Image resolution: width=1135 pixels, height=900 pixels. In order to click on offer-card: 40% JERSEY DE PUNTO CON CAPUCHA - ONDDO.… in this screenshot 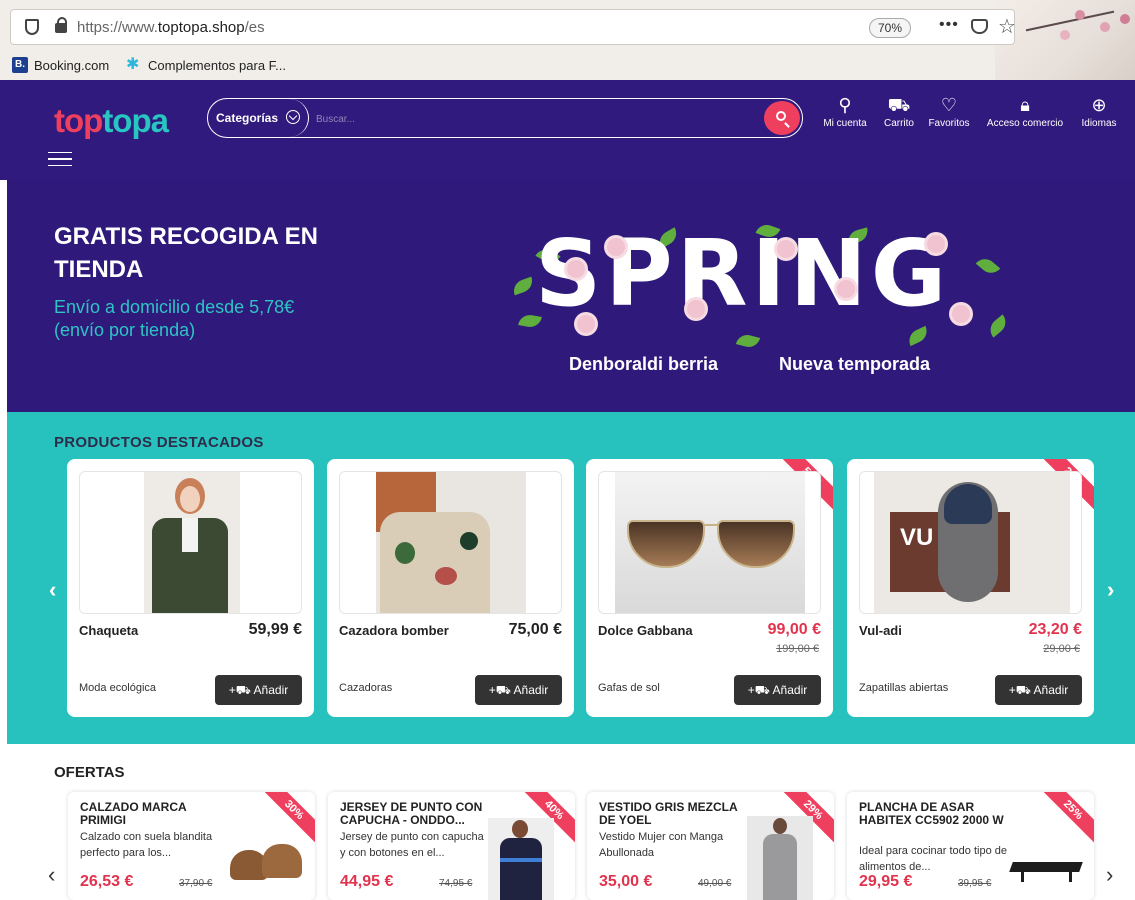, I will do `click(451, 846)`.